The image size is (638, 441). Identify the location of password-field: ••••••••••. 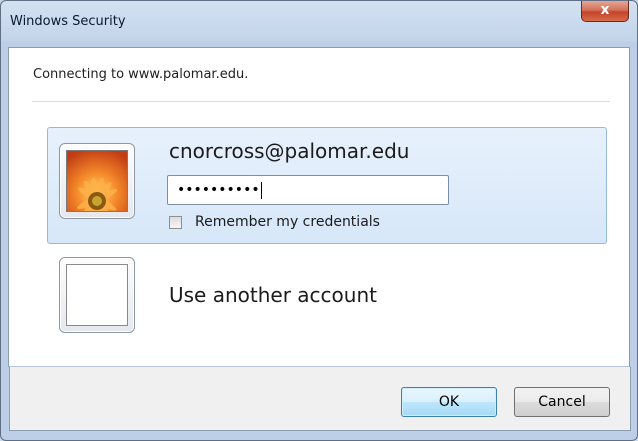
(308, 190).